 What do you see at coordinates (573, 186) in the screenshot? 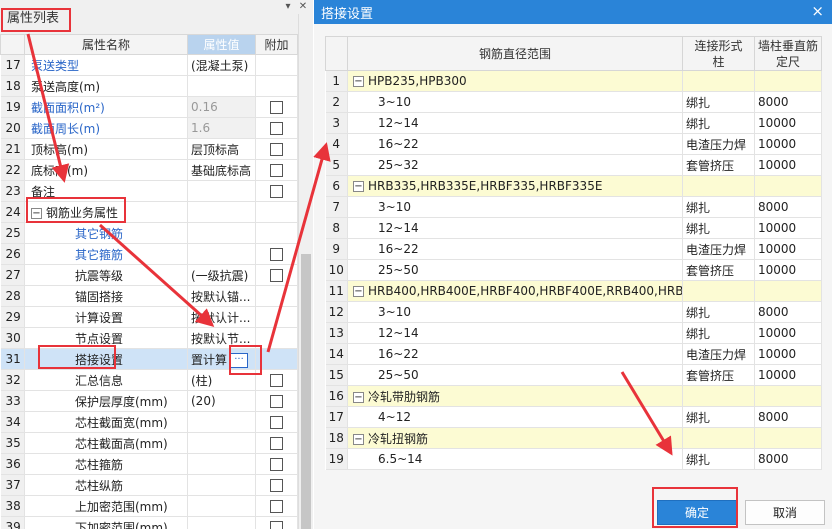
I see `rebar-group-row: 6− HRB335,HRB335E,HRBF335,HRBF335E` at bounding box center [573, 186].